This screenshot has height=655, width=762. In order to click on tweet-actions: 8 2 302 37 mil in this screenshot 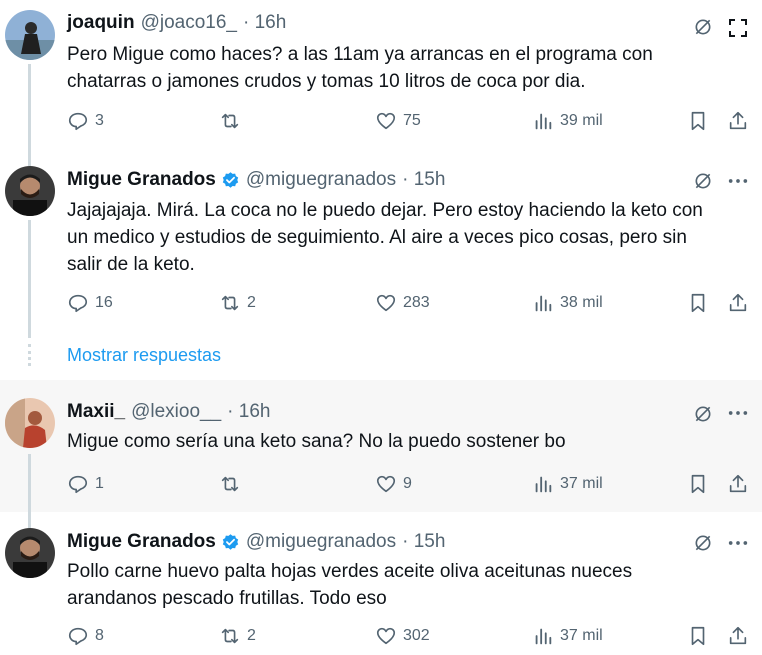, I will do `click(412, 638)`.